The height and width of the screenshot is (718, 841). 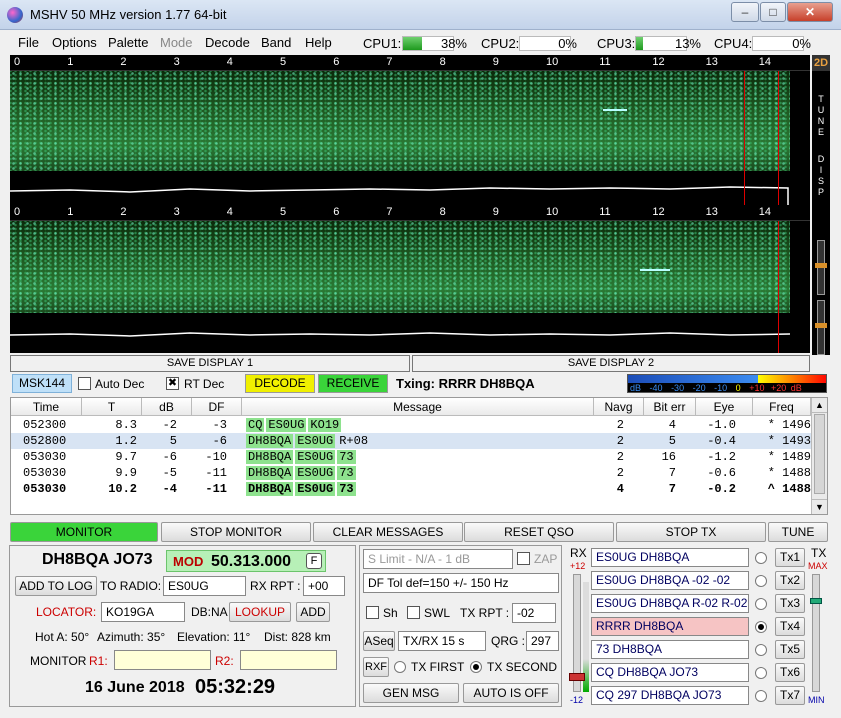 I want to click on cell-df: -10, so click(x=216, y=457).